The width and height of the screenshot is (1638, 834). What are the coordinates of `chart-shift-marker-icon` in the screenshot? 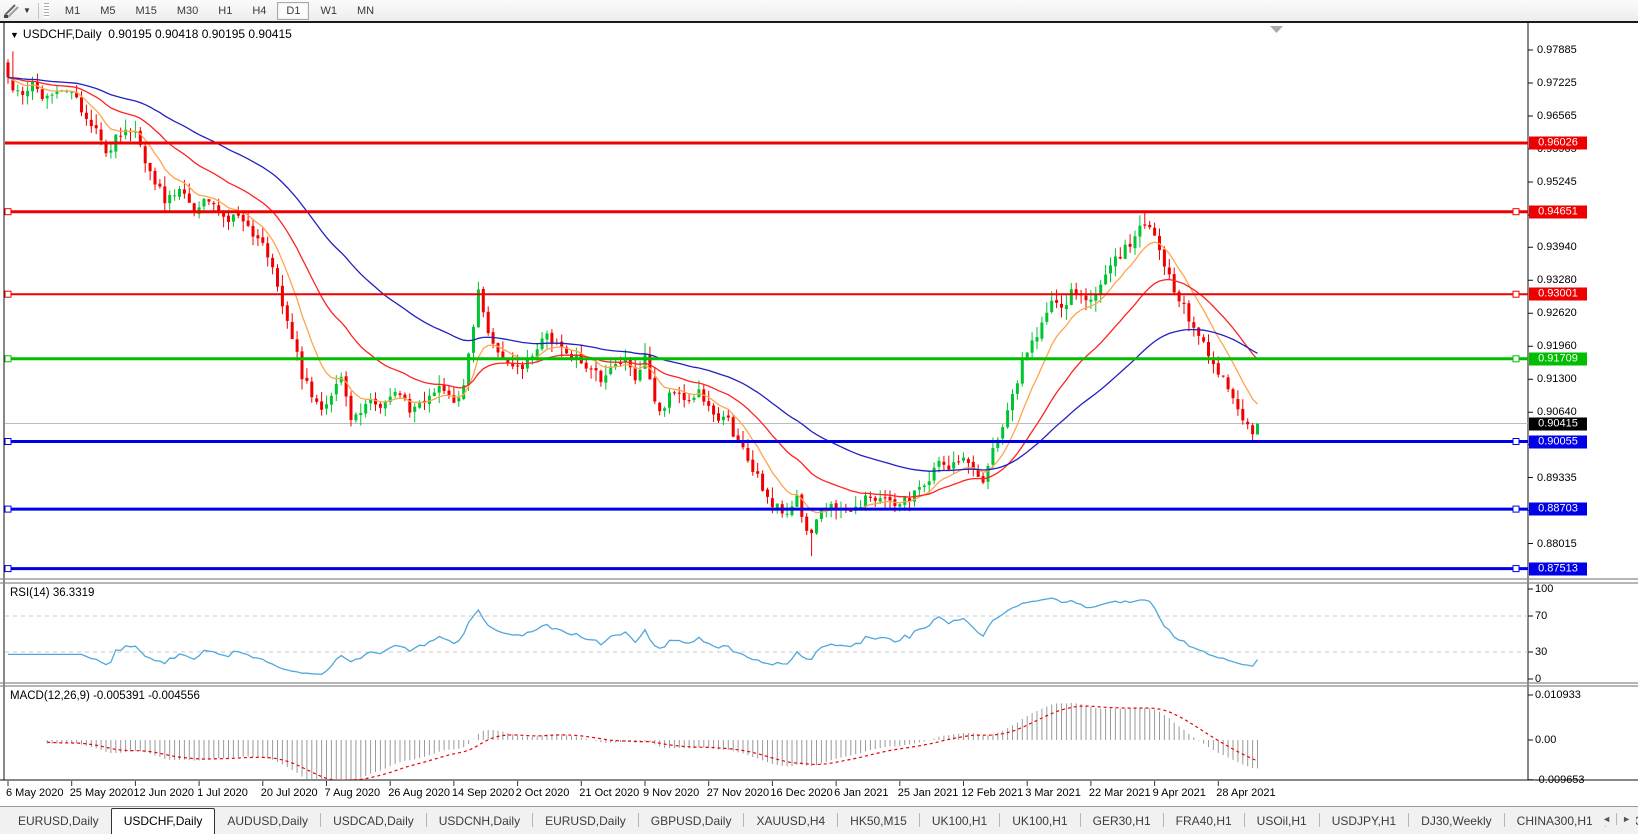 It's located at (1276, 29).